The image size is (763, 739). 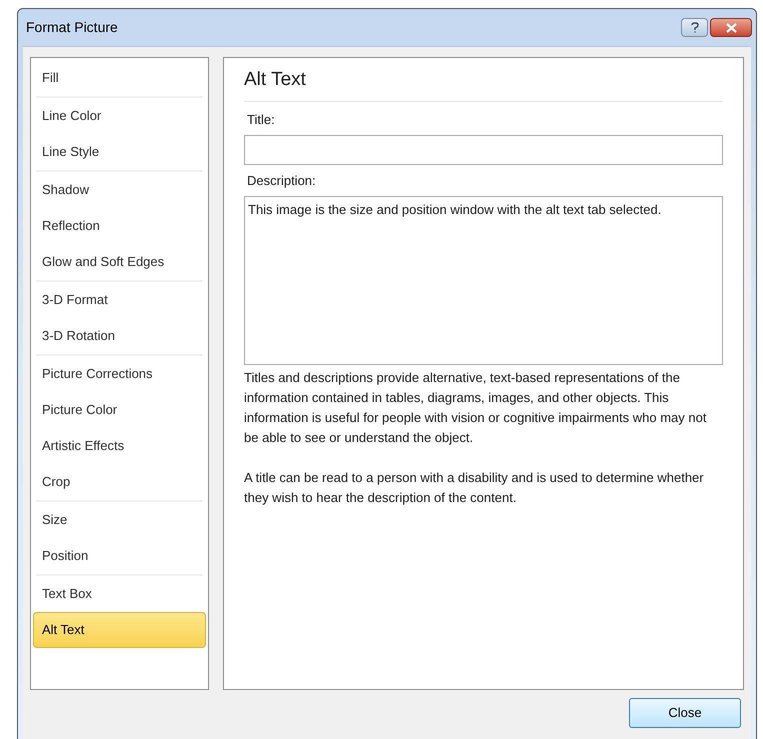 I want to click on help-icon, so click(x=694, y=27).